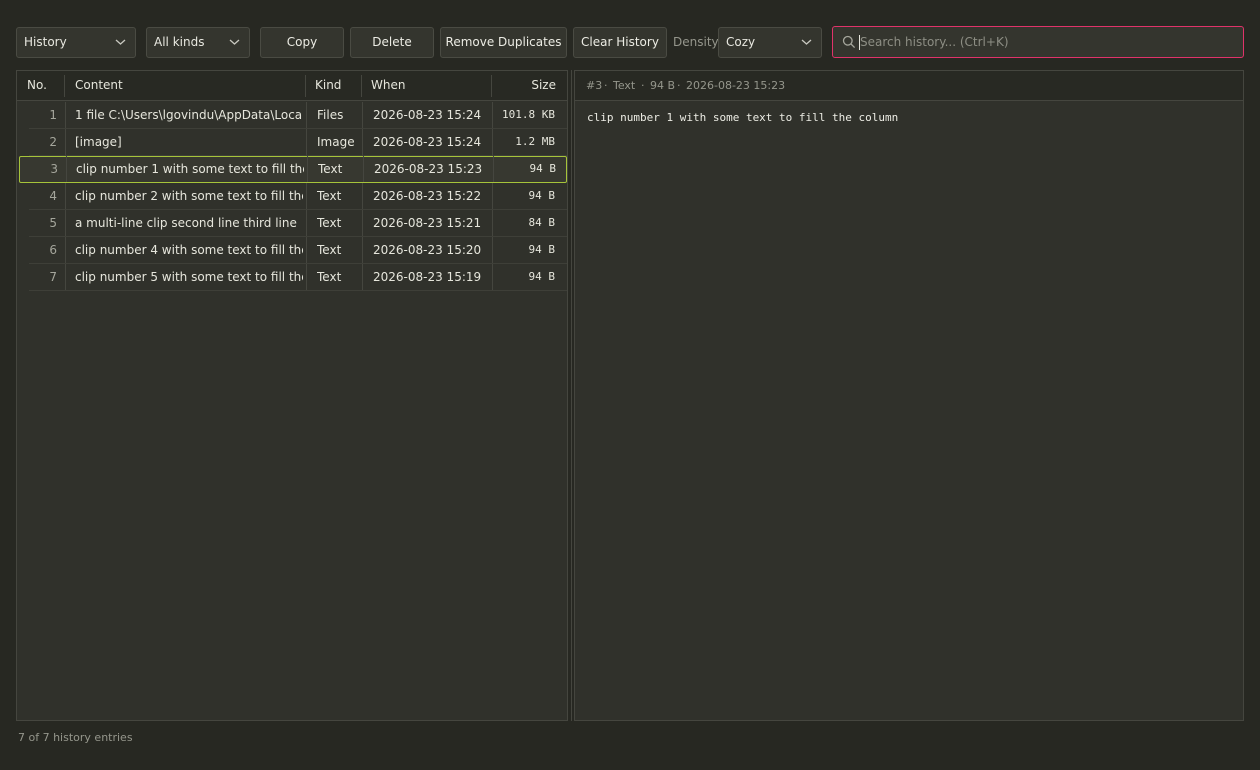 This screenshot has height=770, width=1260. Describe the element at coordinates (528, 114) in the screenshot. I see `row-size: 101.8 KB` at that location.